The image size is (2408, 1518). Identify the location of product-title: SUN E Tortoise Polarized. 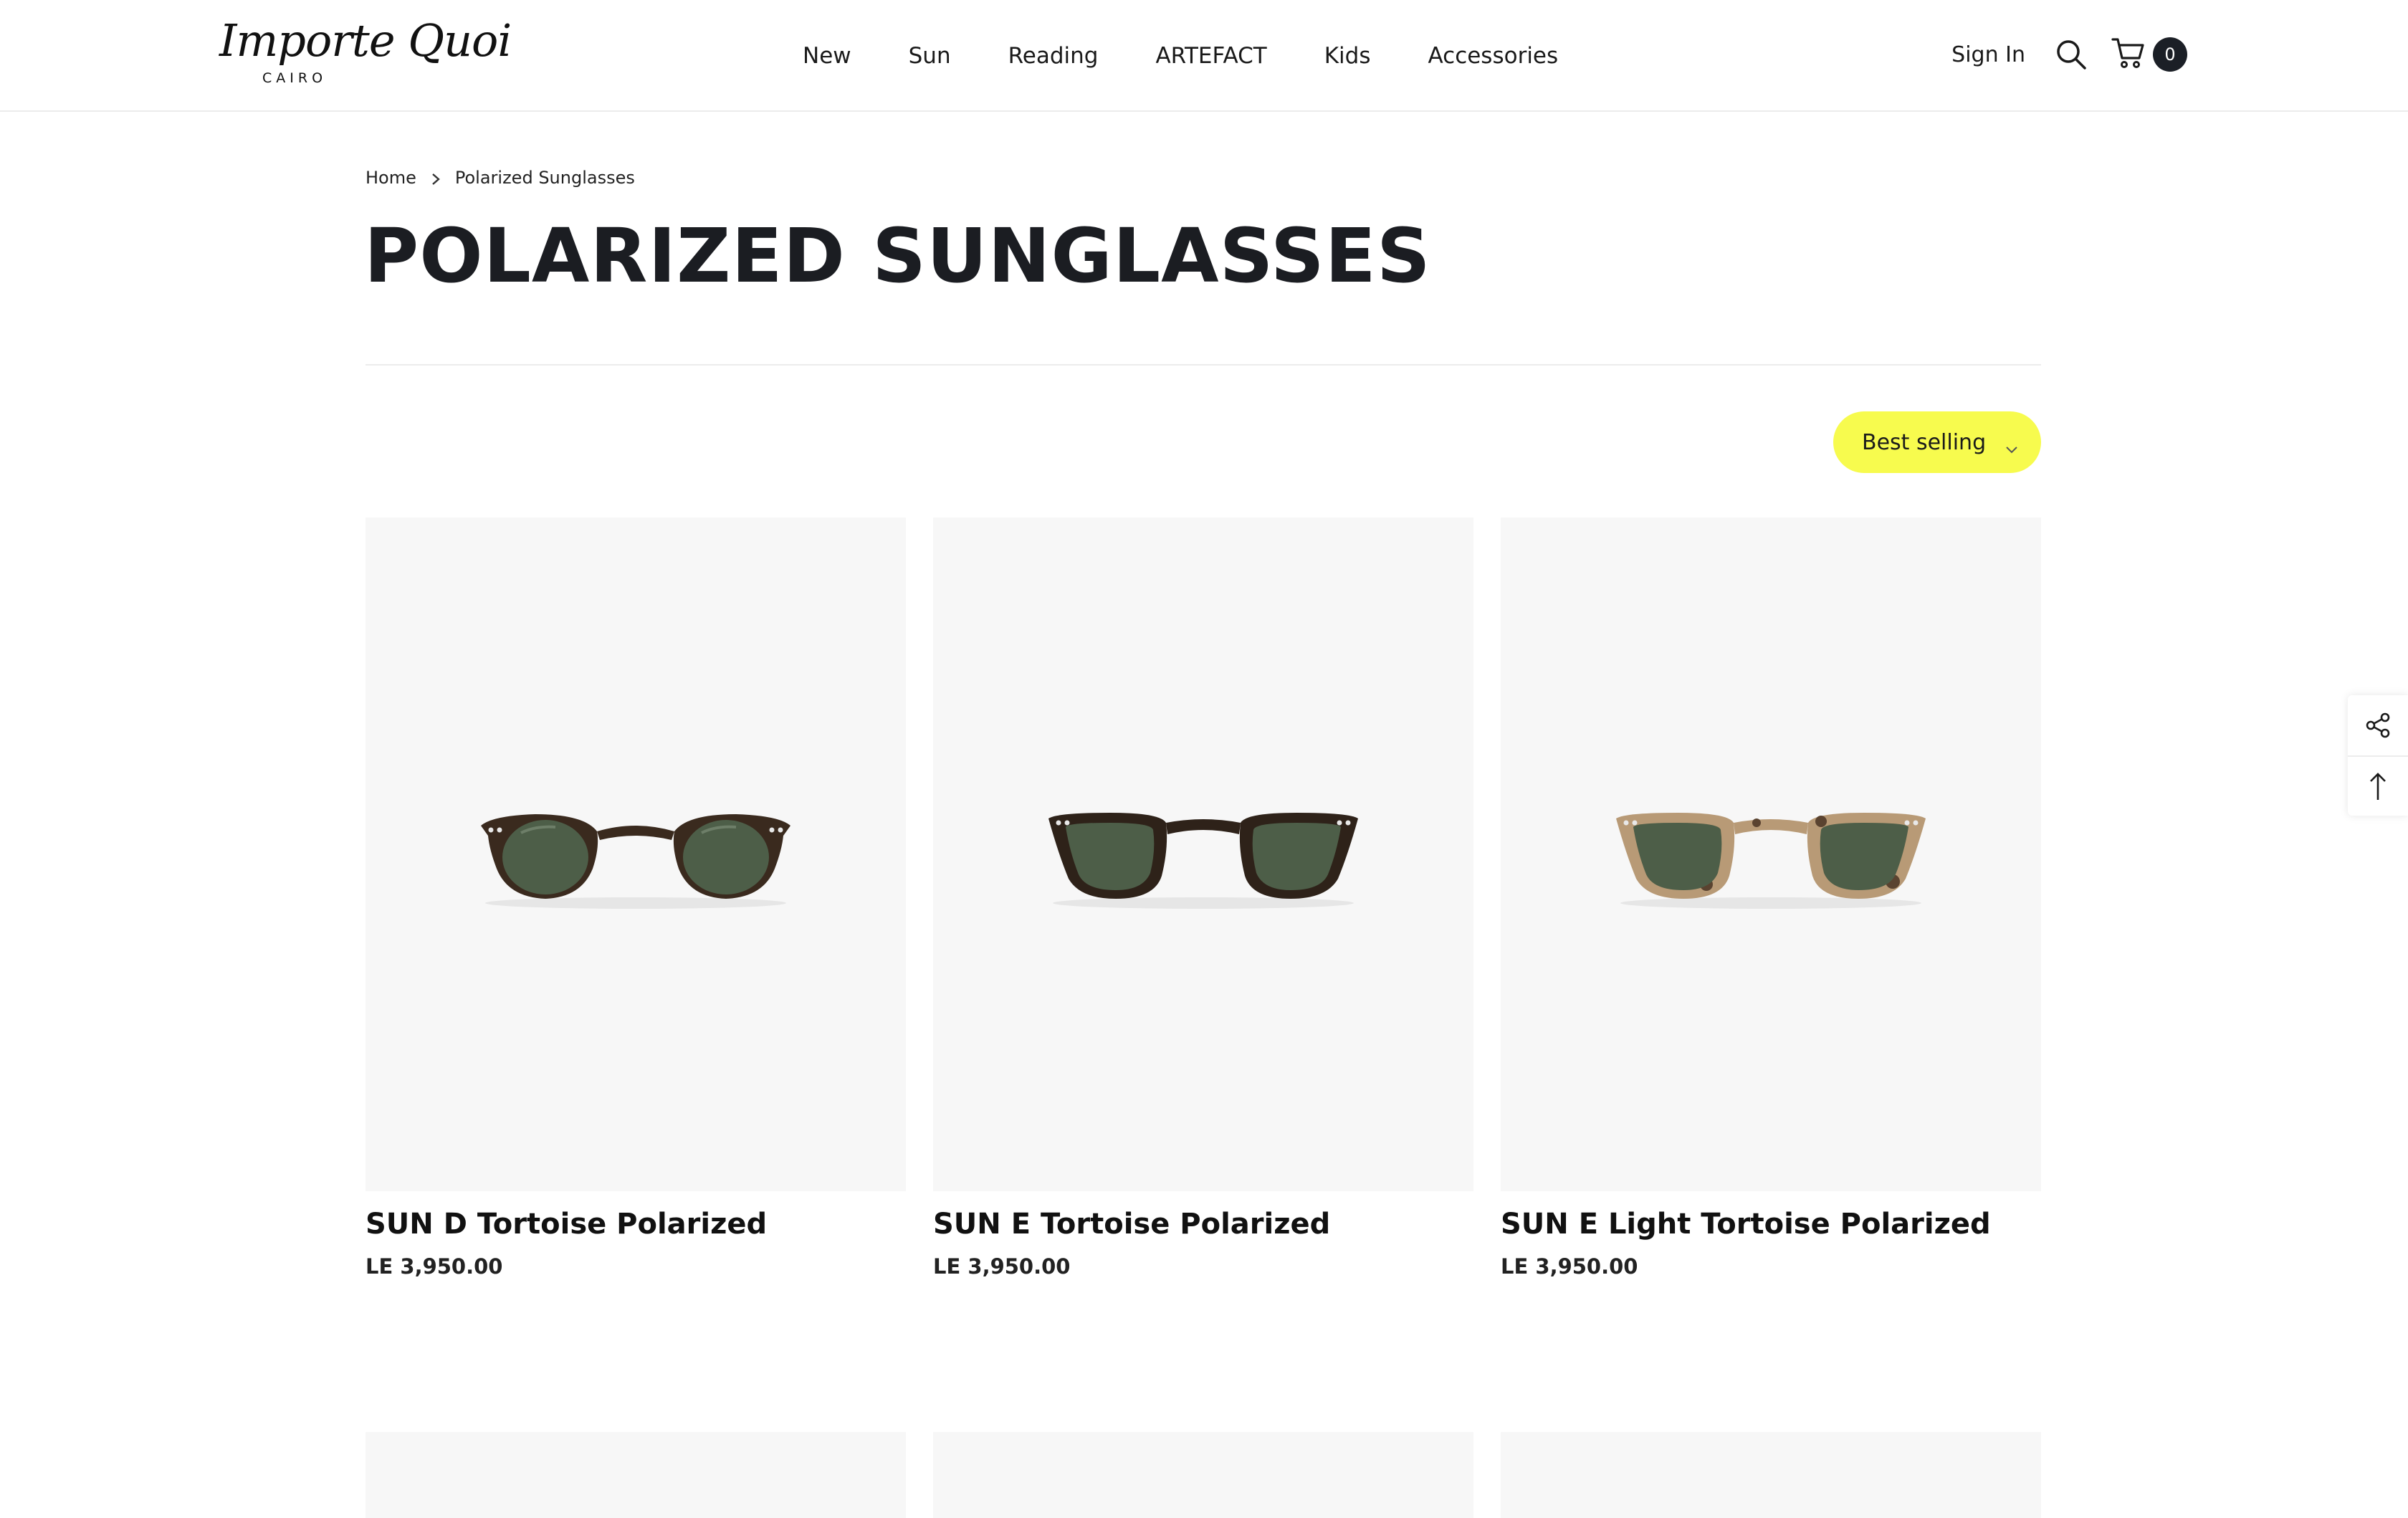
(1203, 1224).